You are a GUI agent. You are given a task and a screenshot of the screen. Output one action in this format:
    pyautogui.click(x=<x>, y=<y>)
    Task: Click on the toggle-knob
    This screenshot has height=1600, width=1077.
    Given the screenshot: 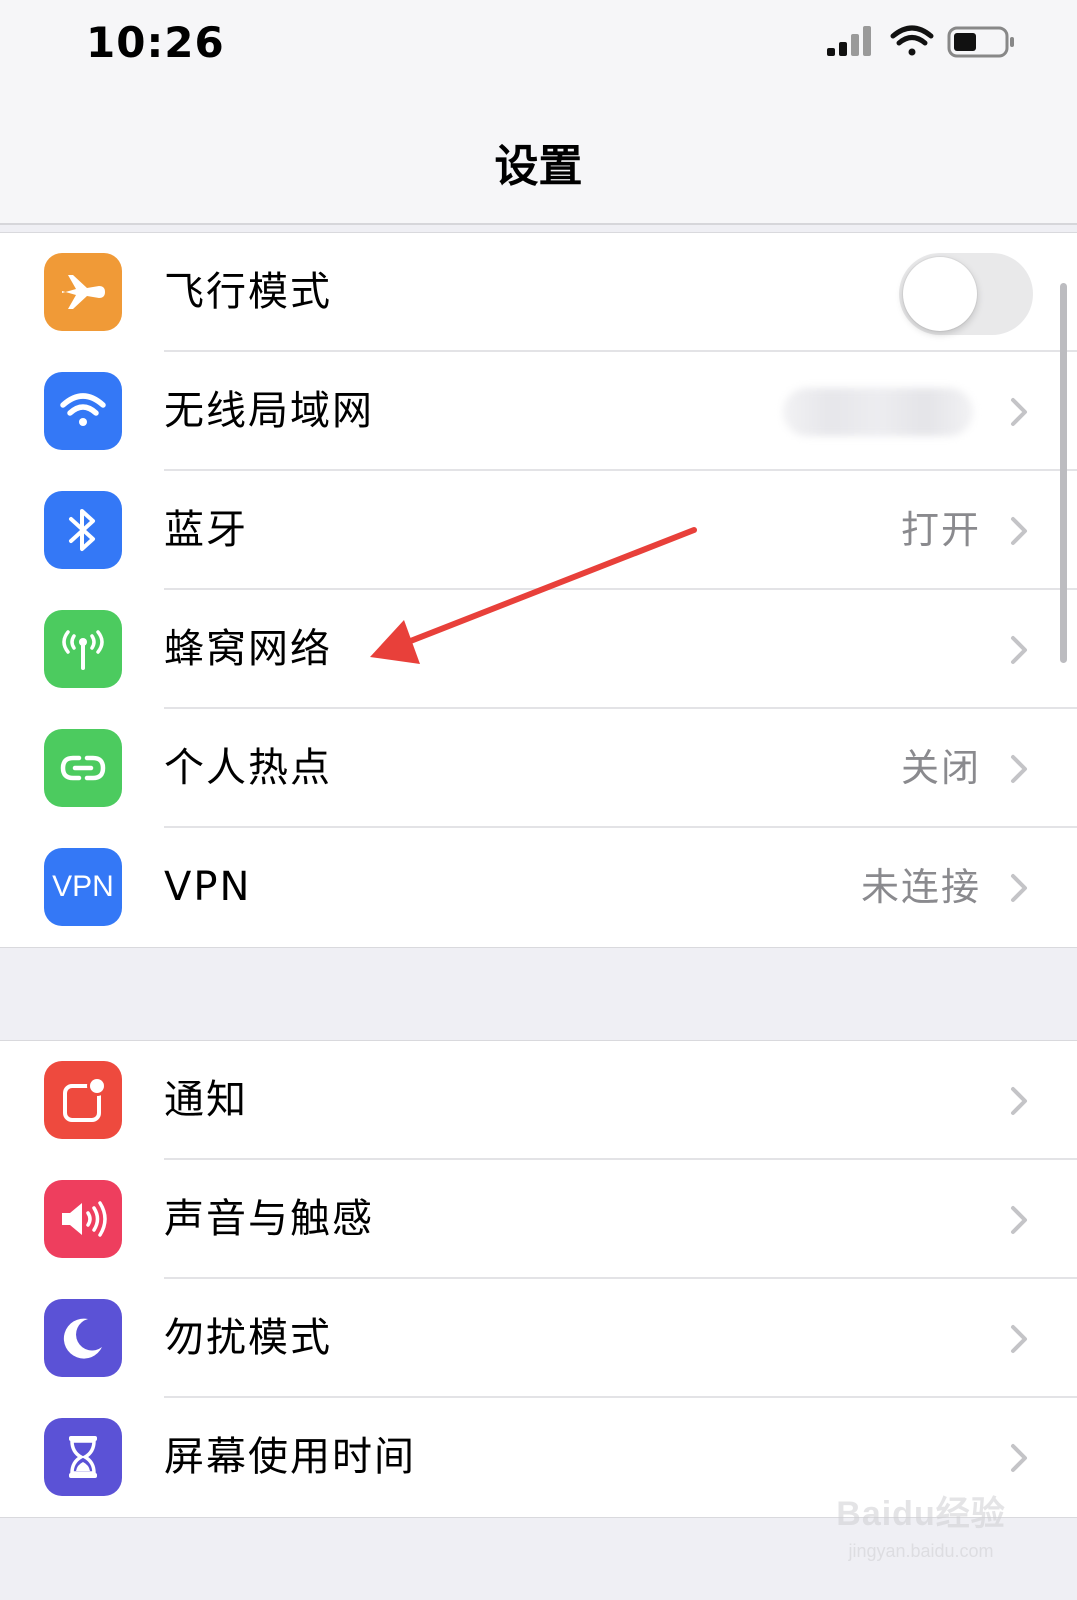 What is the action you would take?
    pyautogui.click(x=940, y=294)
    